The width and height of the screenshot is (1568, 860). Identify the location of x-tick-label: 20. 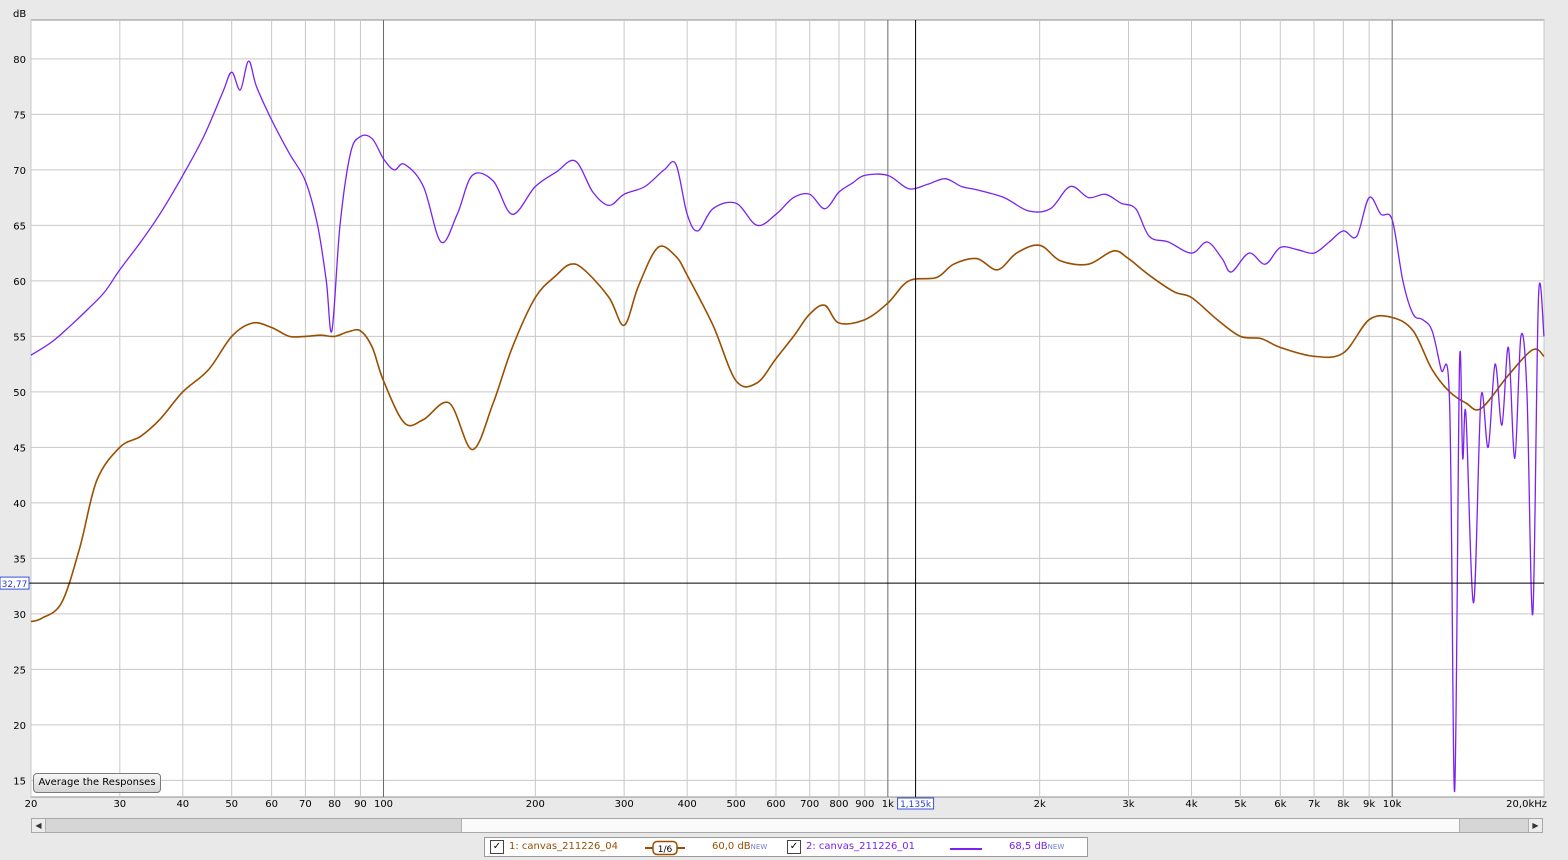
(31, 804).